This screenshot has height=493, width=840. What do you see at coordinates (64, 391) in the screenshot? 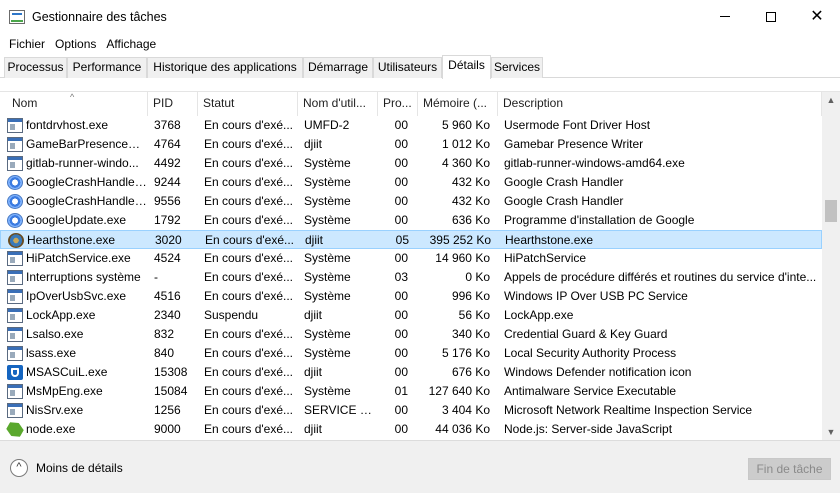
I see `cell-name: MsMpEng.exe` at bounding box center [64, 391].